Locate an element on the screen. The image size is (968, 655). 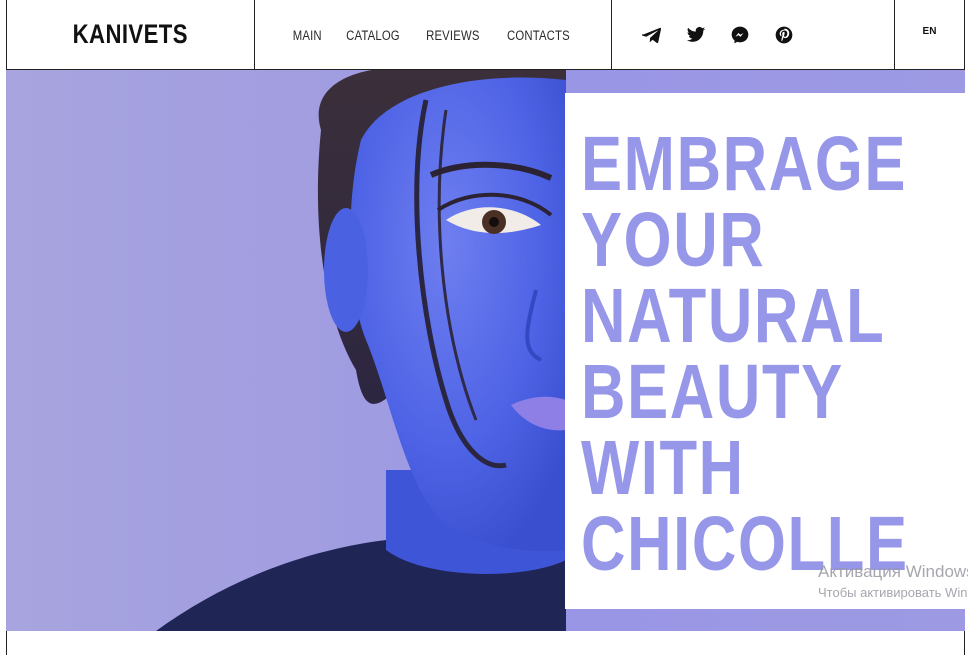
headline-line: NATURAL is located at coordinates (733, 316).